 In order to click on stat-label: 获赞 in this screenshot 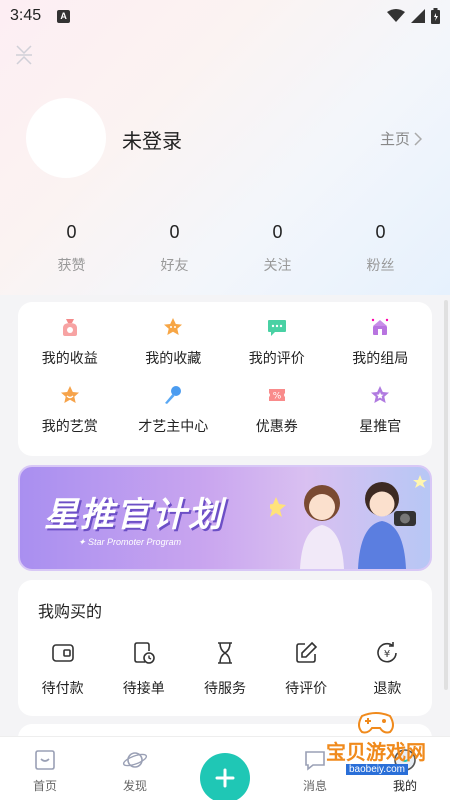, I will do `click(71, 266)`.